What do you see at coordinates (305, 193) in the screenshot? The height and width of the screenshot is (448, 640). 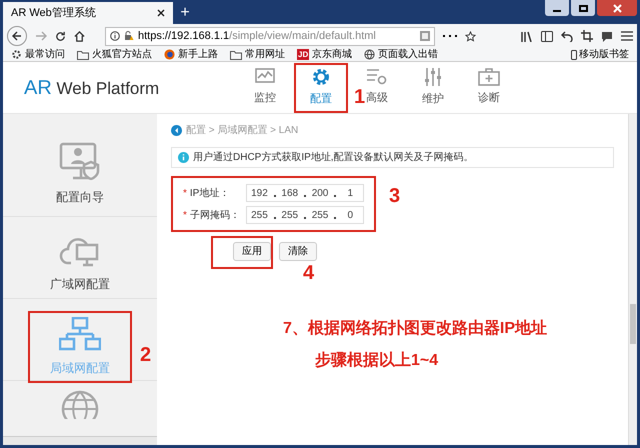 I see `ip-input-field: 192 168 200 1` at bounding box center [305, 193].